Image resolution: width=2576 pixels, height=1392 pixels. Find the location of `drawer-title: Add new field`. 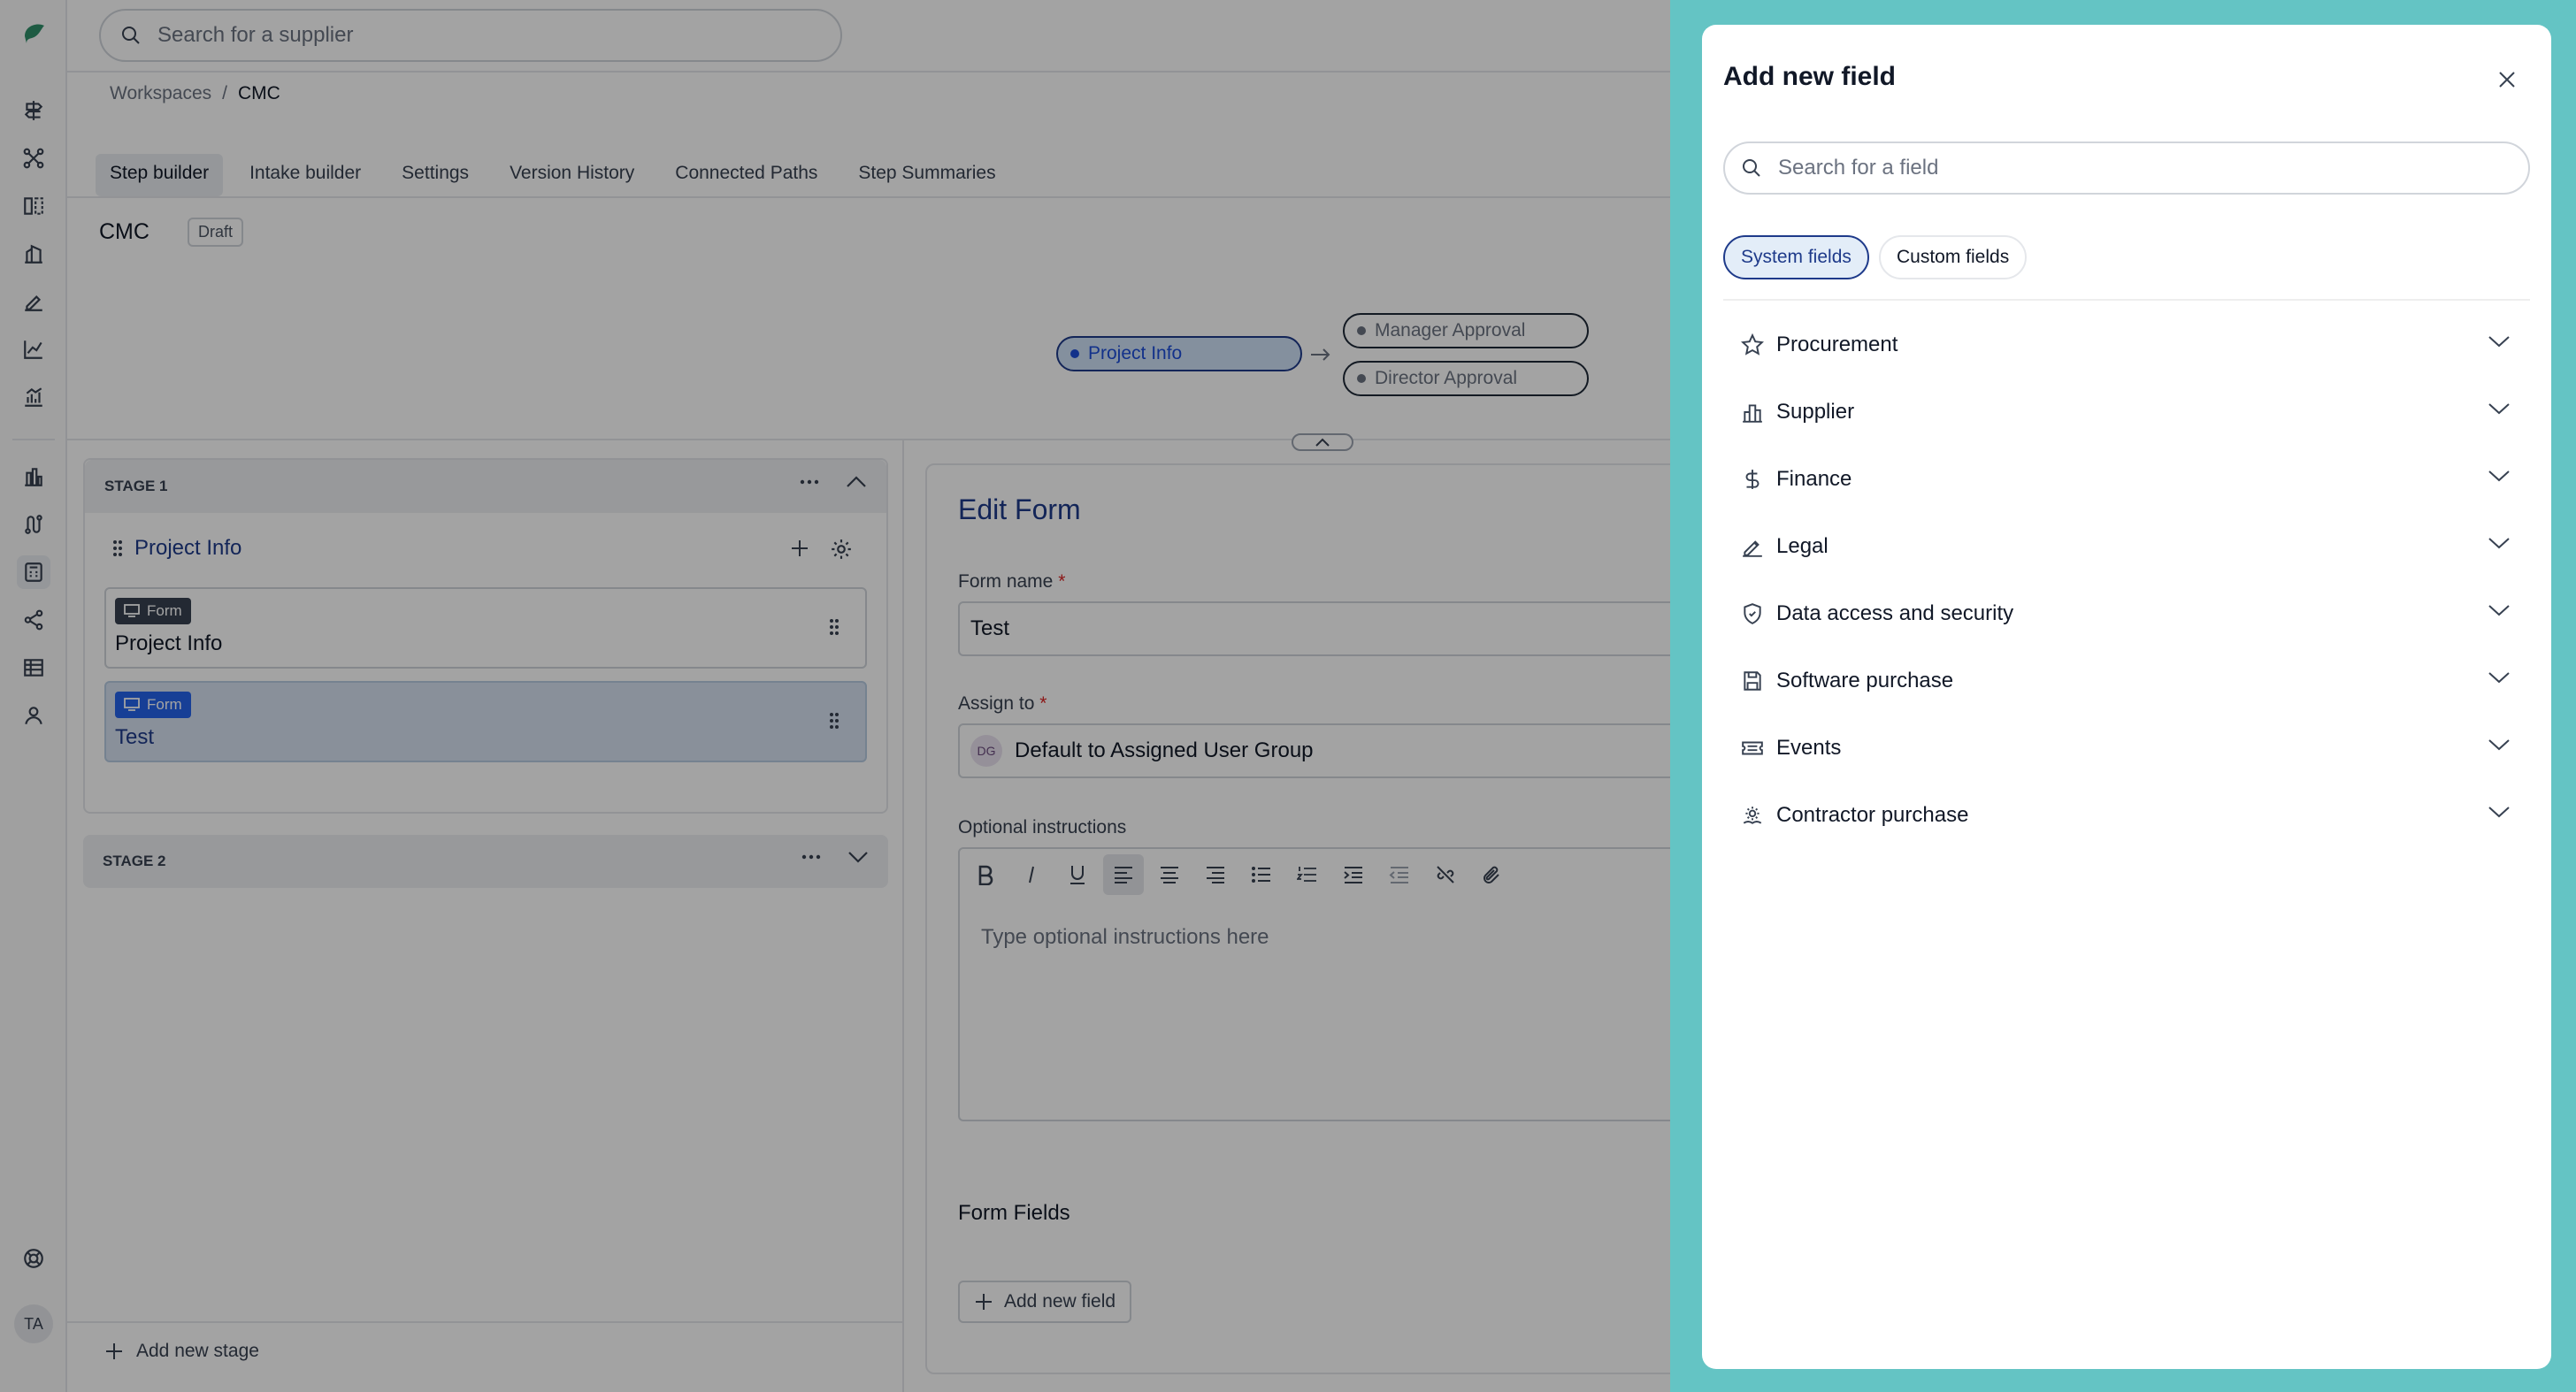

drawer-title: Add new field is located at coordinates (1809, 76).